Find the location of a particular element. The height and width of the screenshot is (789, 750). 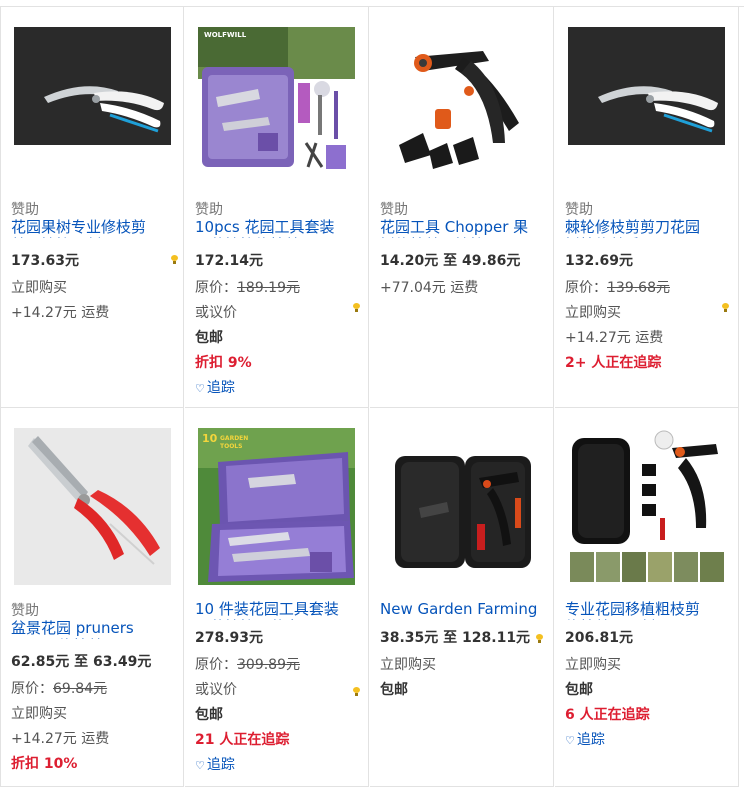

watchers-count: 6 人正在追踪 is located at coordinates (607, 715).